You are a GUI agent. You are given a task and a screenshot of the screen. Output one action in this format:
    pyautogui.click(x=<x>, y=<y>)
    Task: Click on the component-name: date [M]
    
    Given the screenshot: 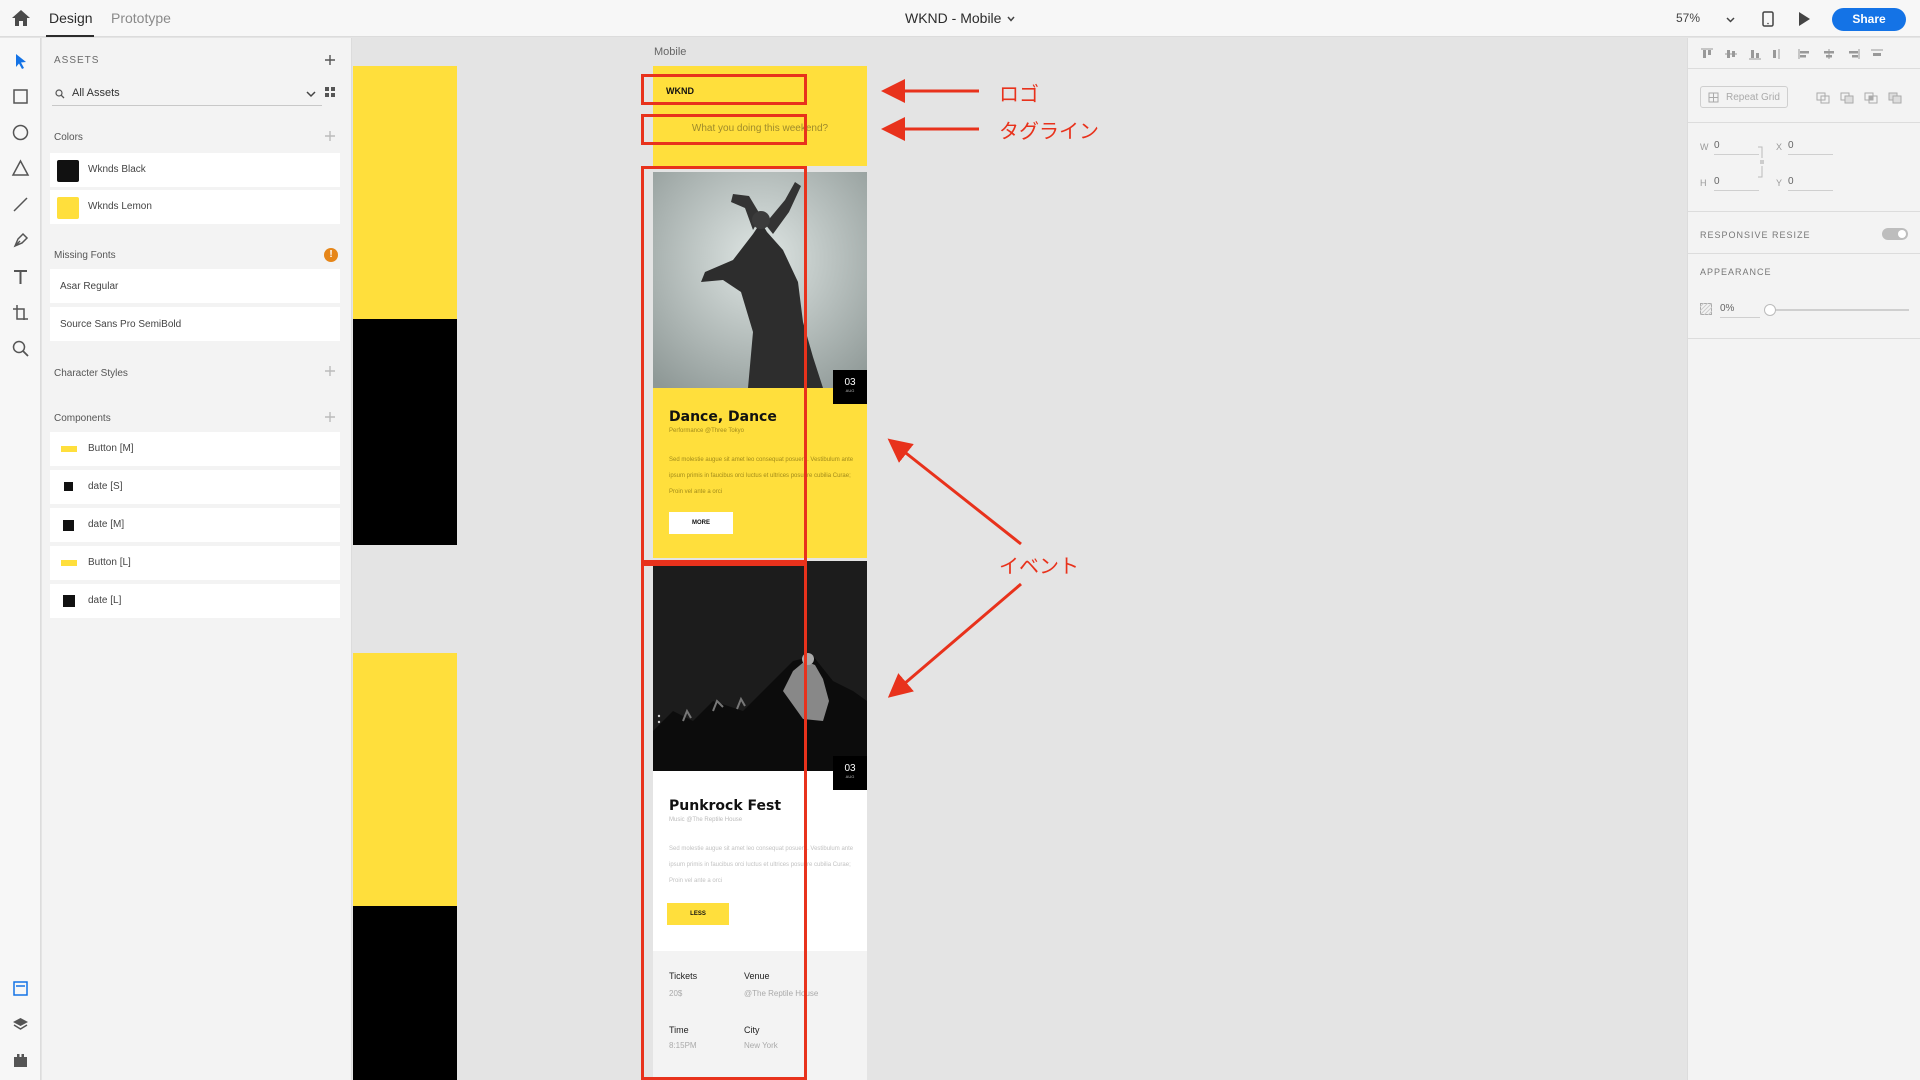 What is the action you would take?
    pyautogui.click(x=106, y=524)
    